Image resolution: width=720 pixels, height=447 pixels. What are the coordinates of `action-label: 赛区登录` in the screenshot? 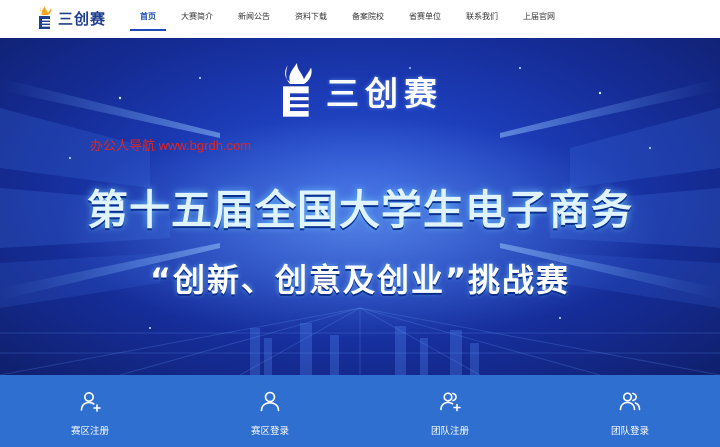 It's located at (269, 431).